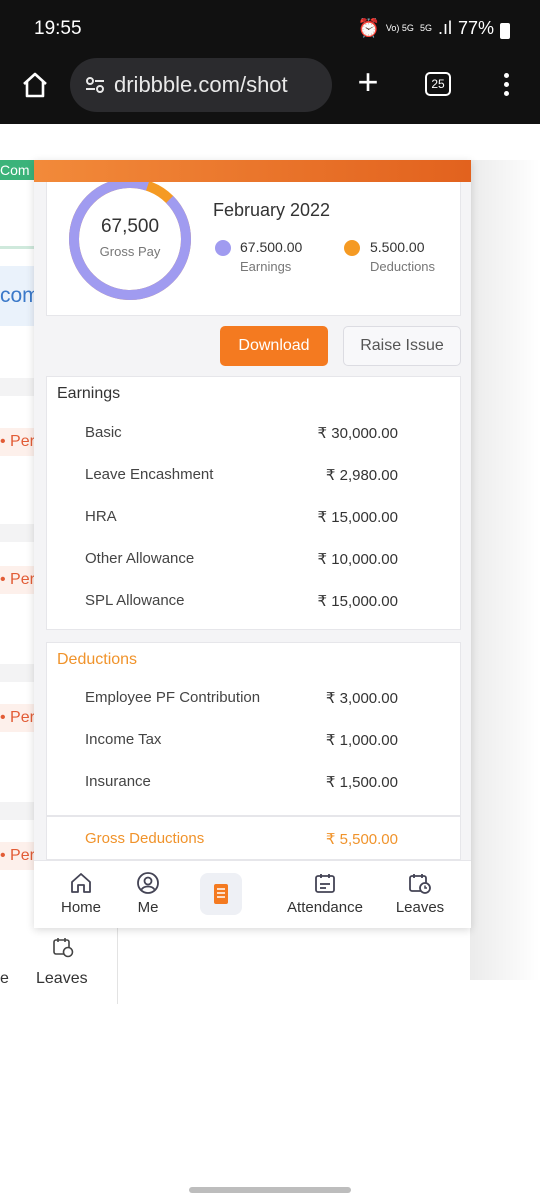 The width and height of the screenshot is (540, 1200). Describe the element at coordinates (361, 698) in the screenshot. I see `deductions-row-value: ₹ 3,000.00` at that location.